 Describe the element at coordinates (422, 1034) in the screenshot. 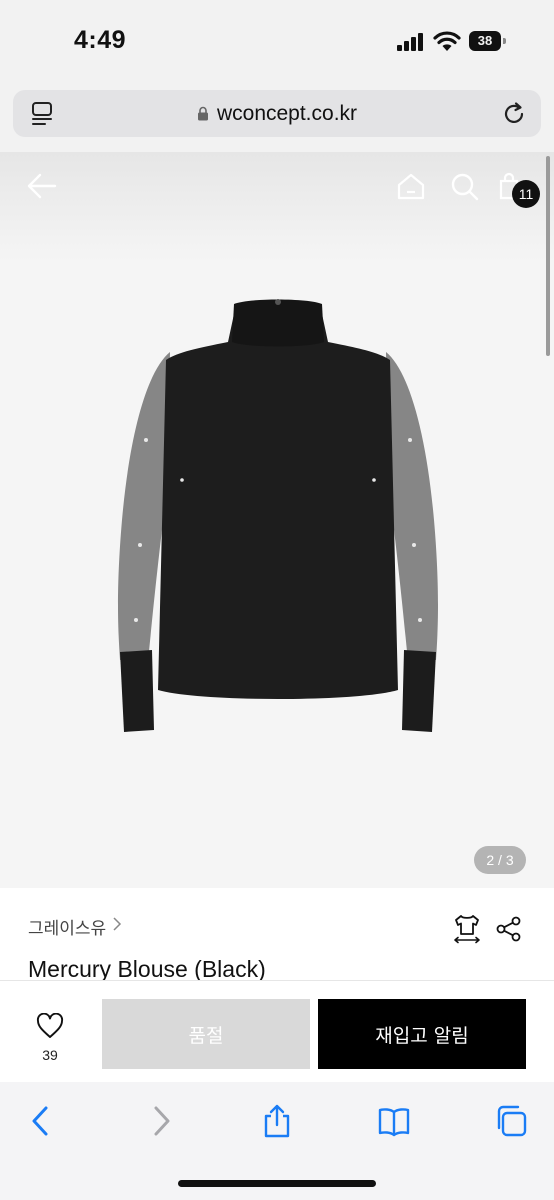

I see `restock-alert-button: 재입고 알림` at that location.